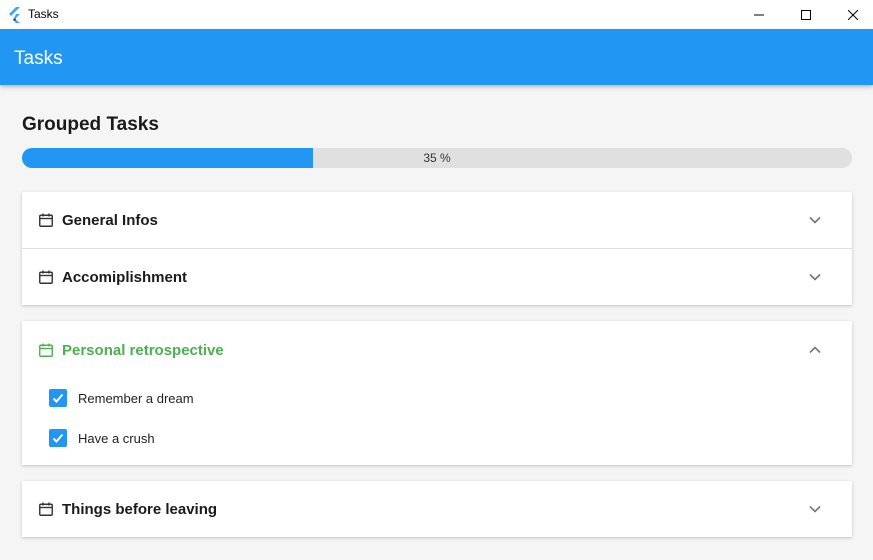 This screenshot has height=560, width=873. I want to click on task-group-card: Things before leaving, so click(437, 509).